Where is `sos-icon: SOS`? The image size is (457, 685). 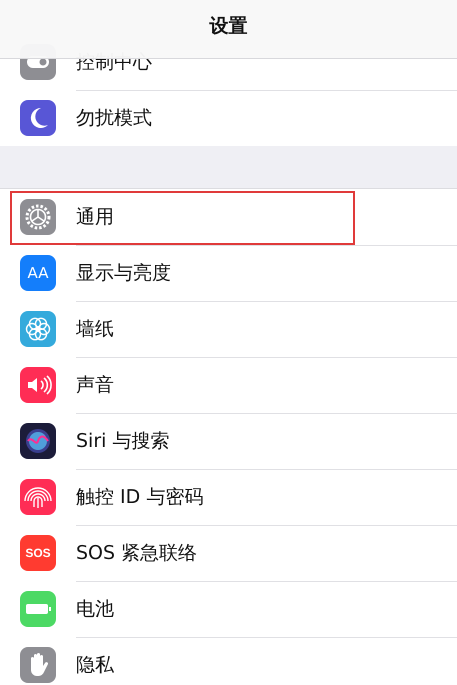 sos-icon: SOS is located at coordinates (38, 553).